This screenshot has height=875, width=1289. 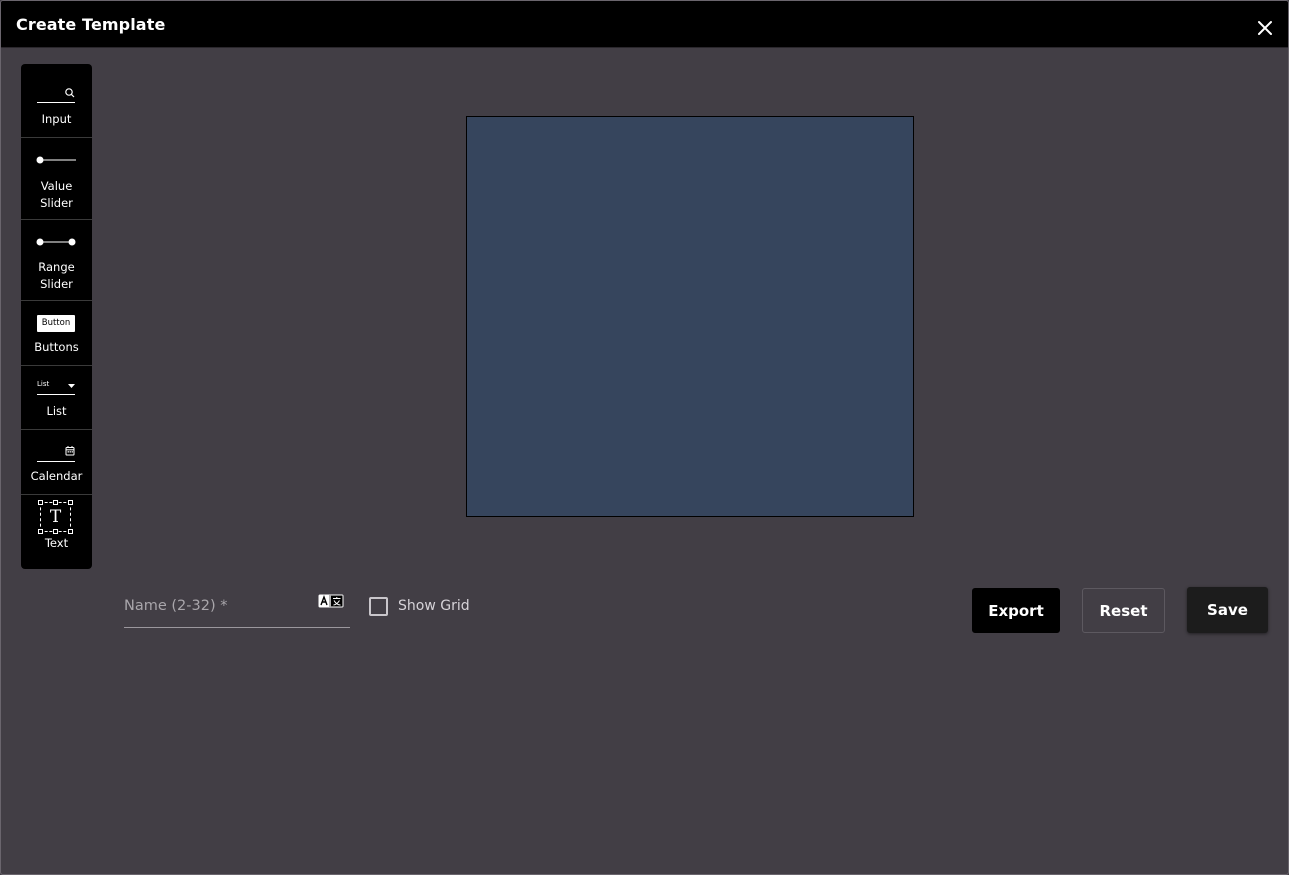 What do you see at coordinates (1123, 610) in the screenshot?
I see `reset-button: Reset` at bounding box center [1123, 610].